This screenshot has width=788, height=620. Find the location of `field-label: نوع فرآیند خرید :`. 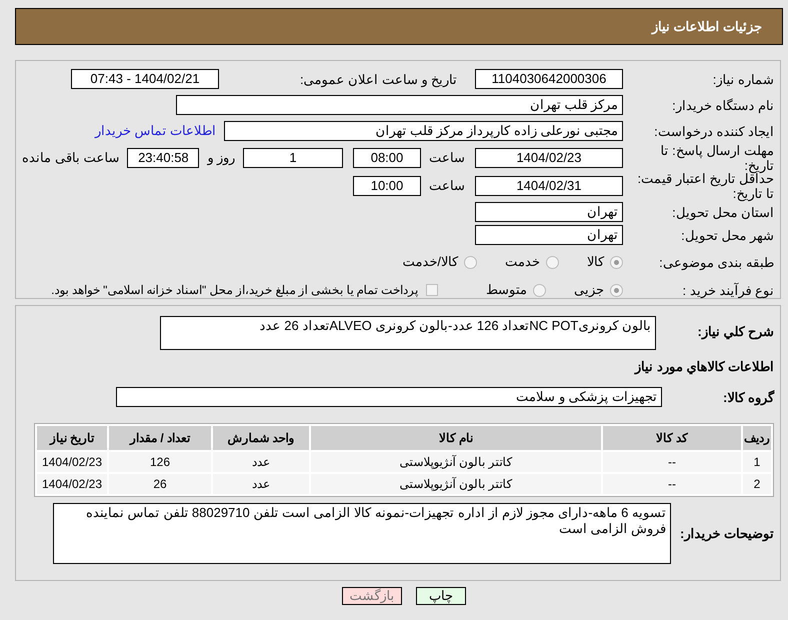

field-label: نوع فرآیند خرید : is located at coordinates (728, 290).